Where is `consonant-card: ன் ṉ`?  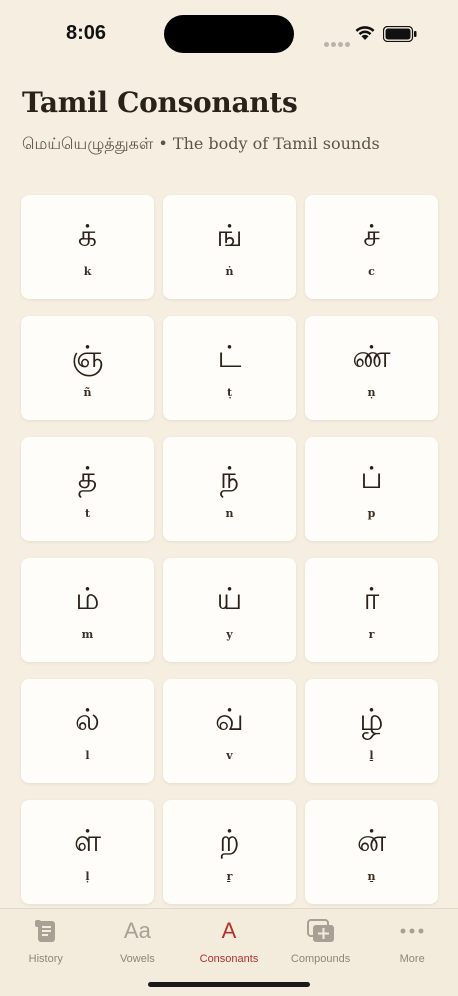
consonant-card: ன் ṉ is located at coordinates (371, 852).